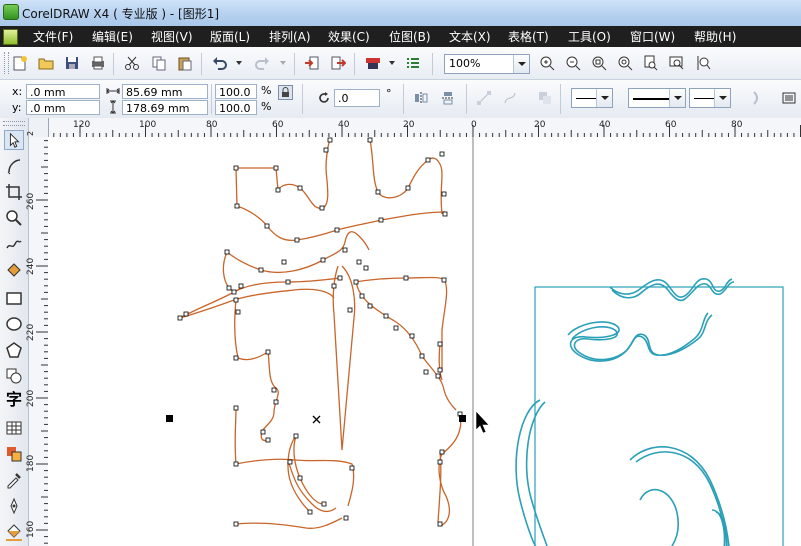  Describe the element at coordinates (72, 63) in the screenshot. I see `save-icon` at that location.